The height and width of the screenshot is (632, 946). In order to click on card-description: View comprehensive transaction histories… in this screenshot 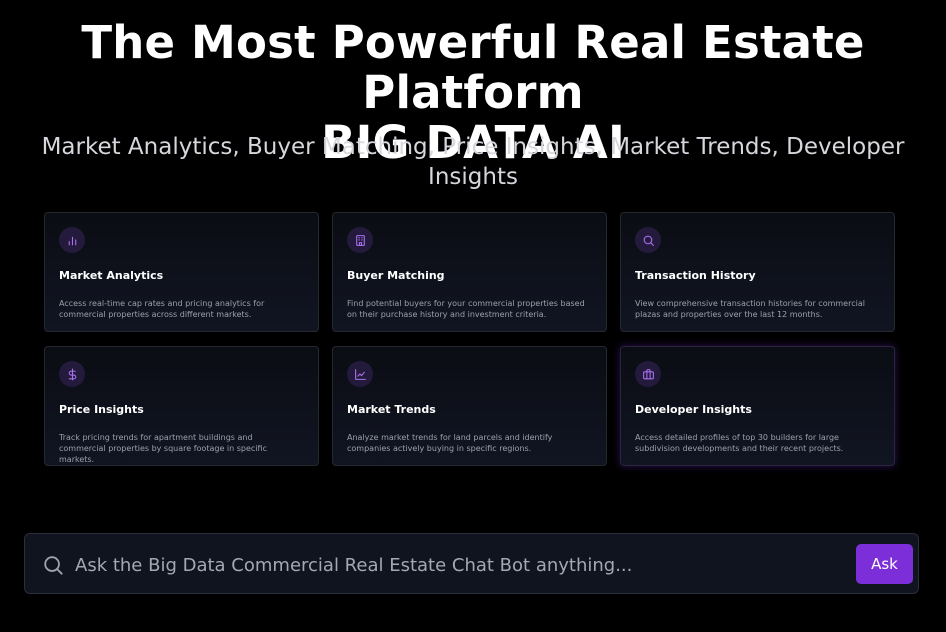, I will do `click(750, 309)`.